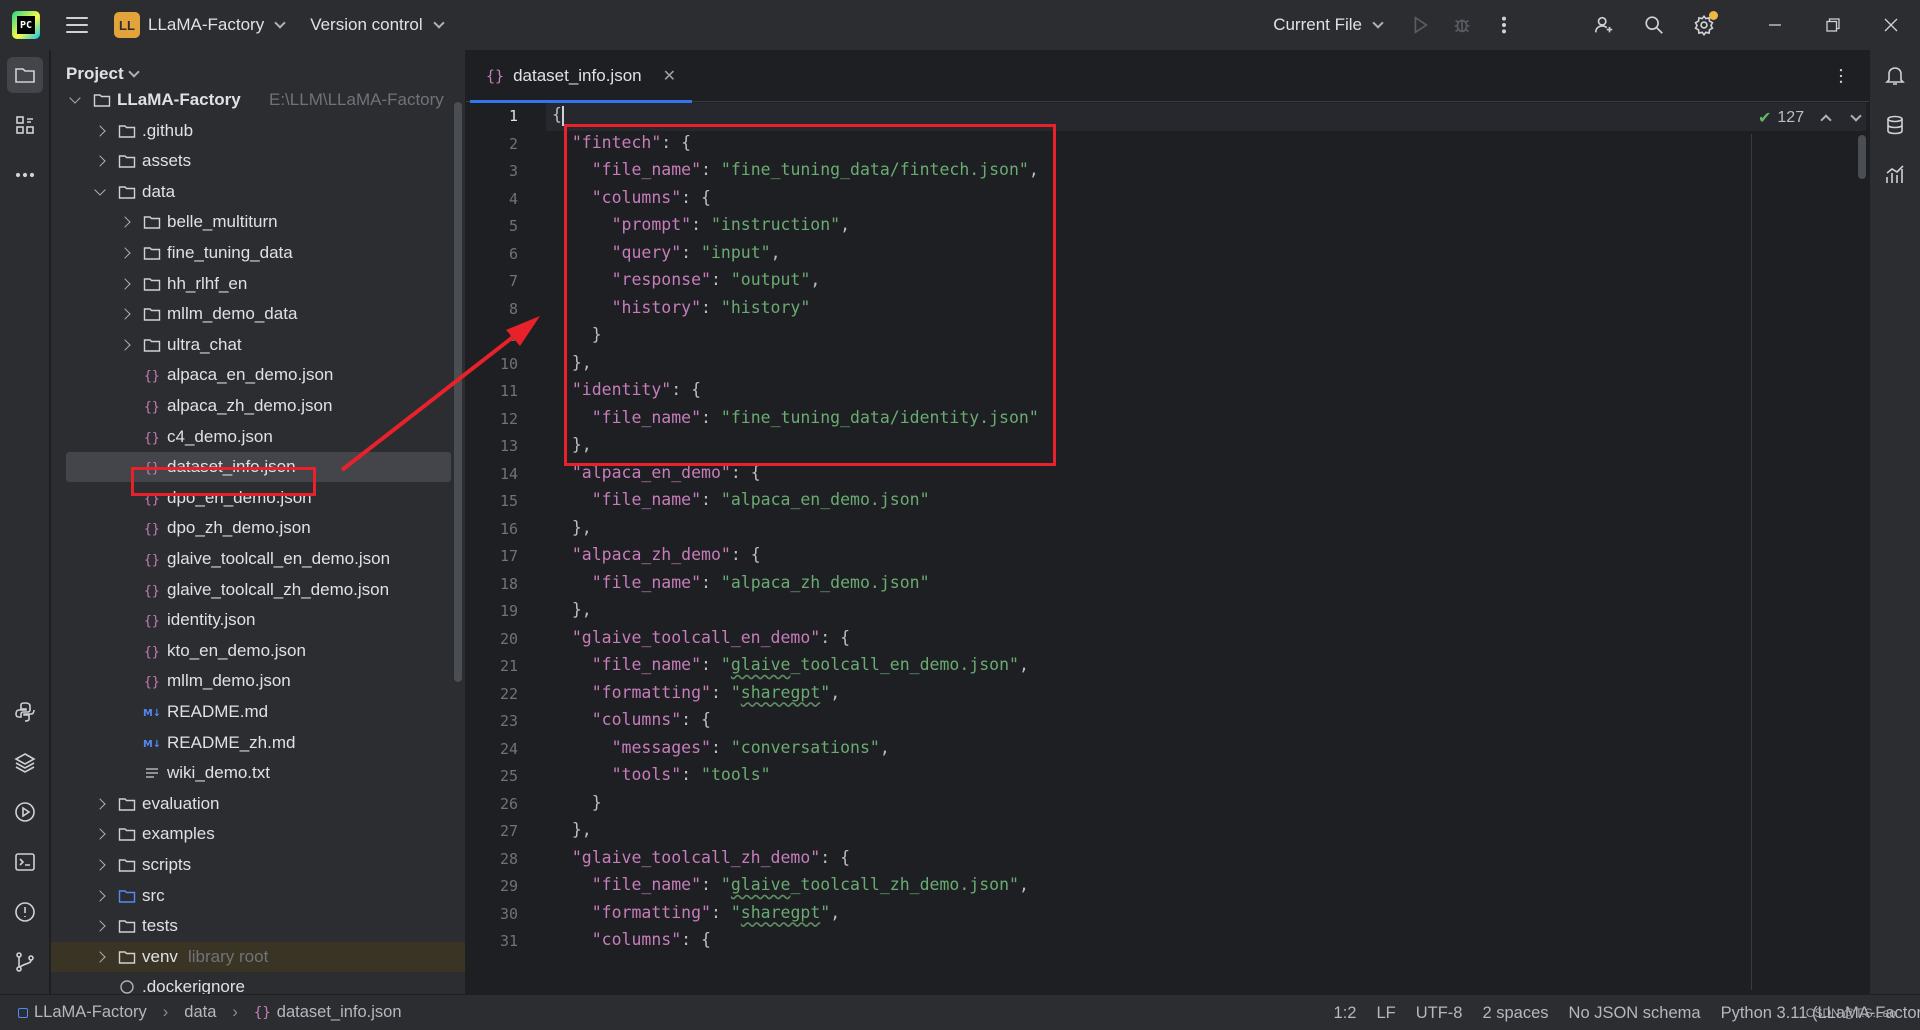 This screenshot has width=1920, height=1030. I want to click on main-menu-icon, so click(77, 25).